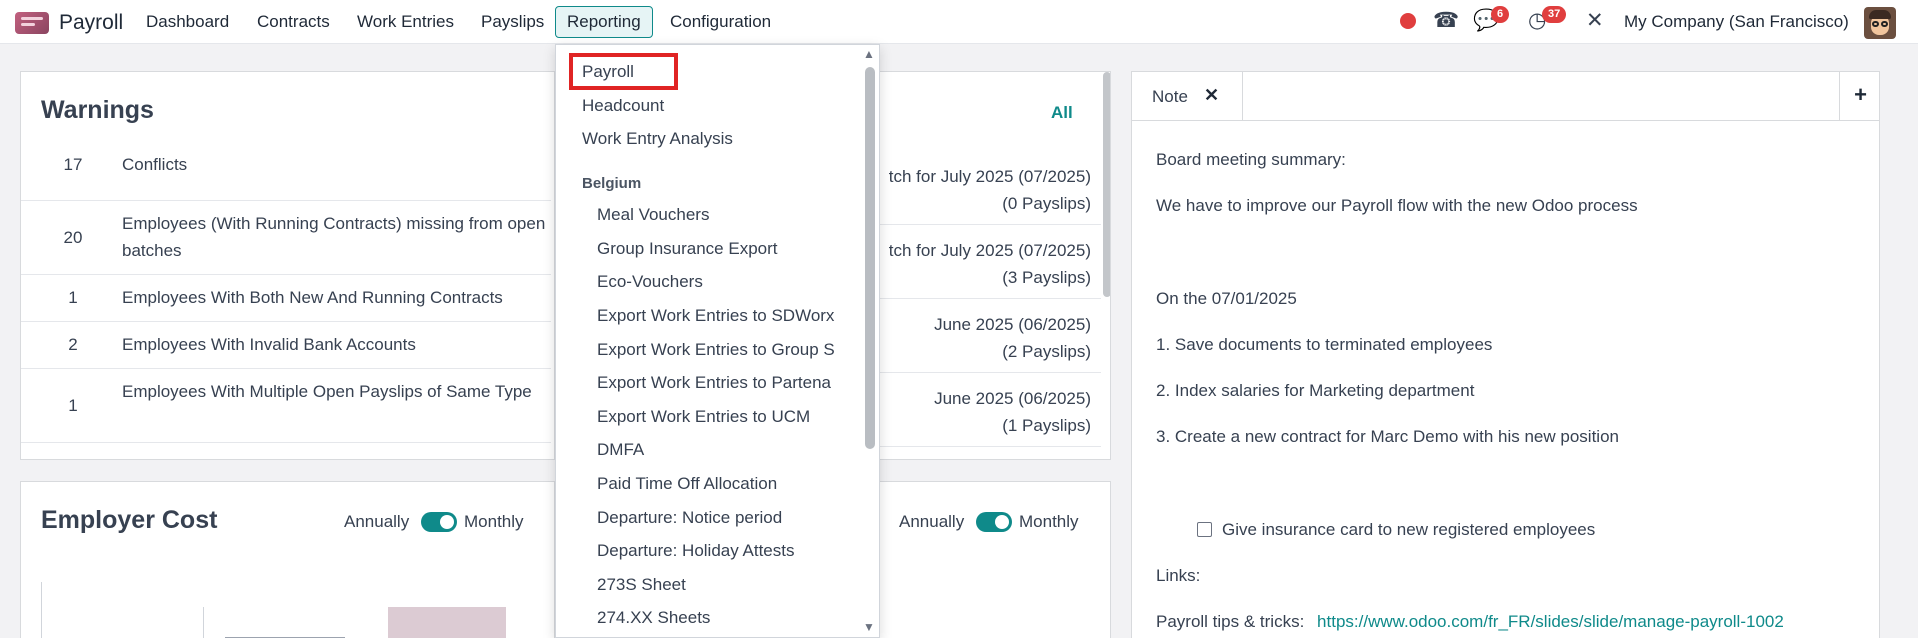  Describe the element at coordinates (689, 518) in the screenshot. I see `menu-item-departure-notice-period: Departure: Notice period` at that location.